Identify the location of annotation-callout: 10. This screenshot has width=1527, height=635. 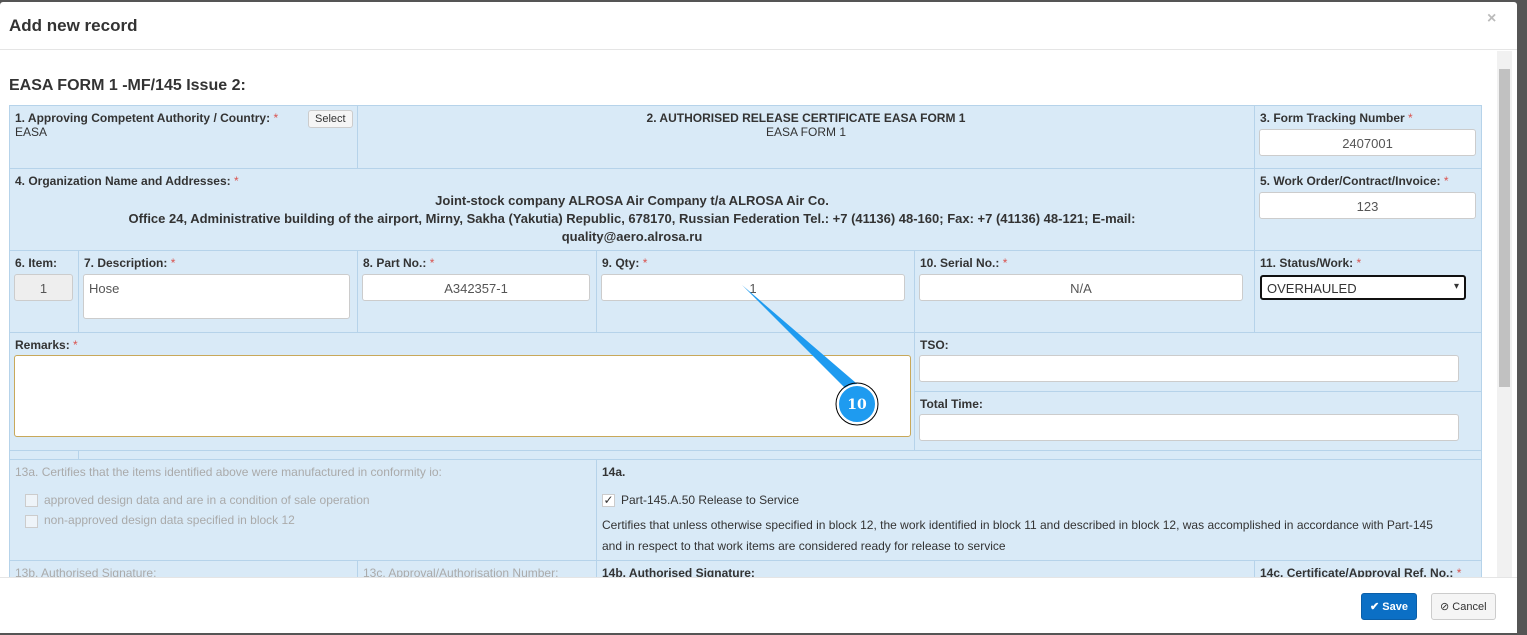
(810, 355).